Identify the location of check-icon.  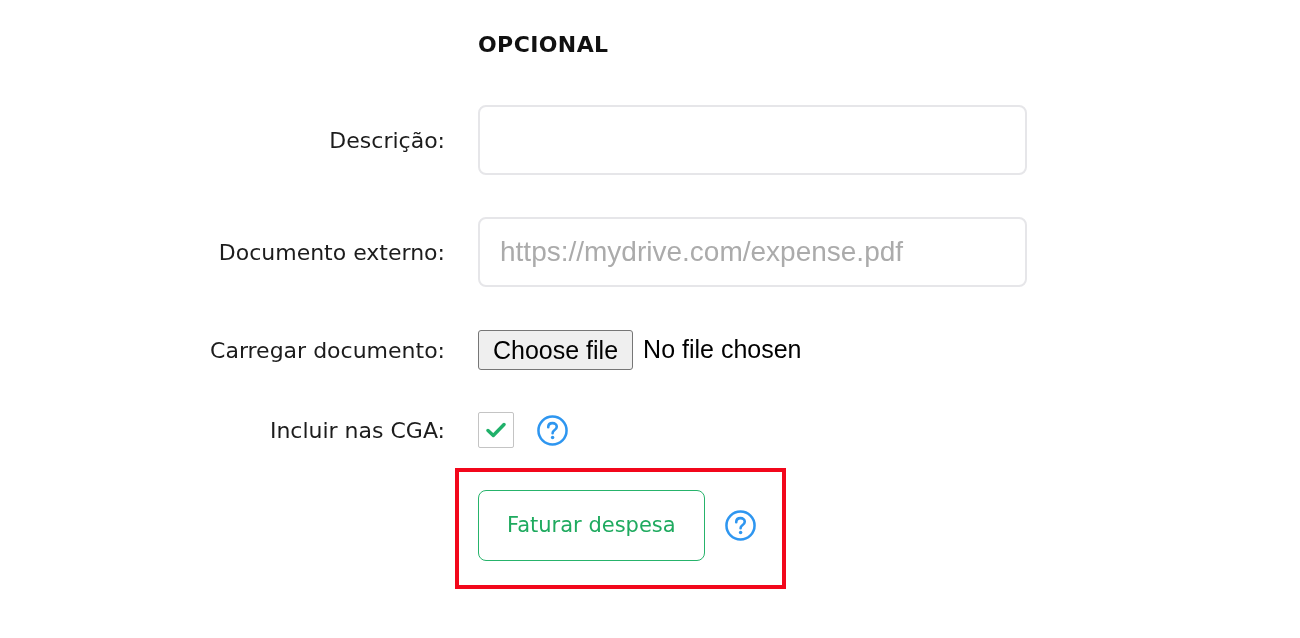
(496, 430).